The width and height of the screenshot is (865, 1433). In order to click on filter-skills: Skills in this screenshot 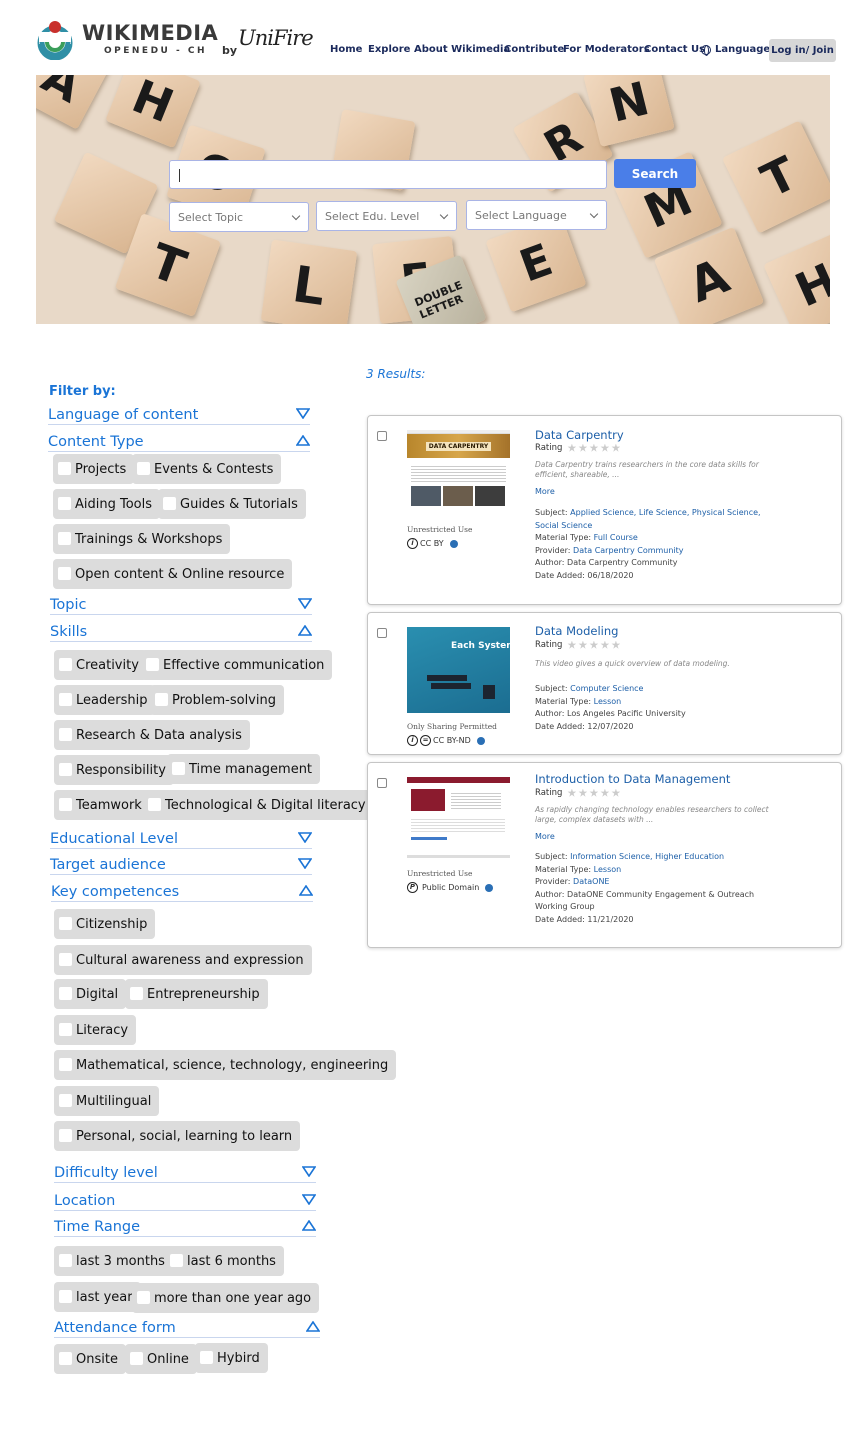, I will do `click(181, 632)`.